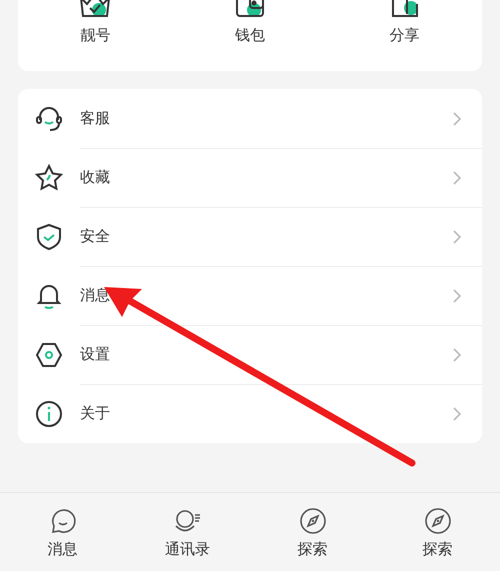 The image size is (500, 571). What do you see at coordinates (49, 177) in the screenshot?
I see `star-icon` at bounding box center [49, 177].